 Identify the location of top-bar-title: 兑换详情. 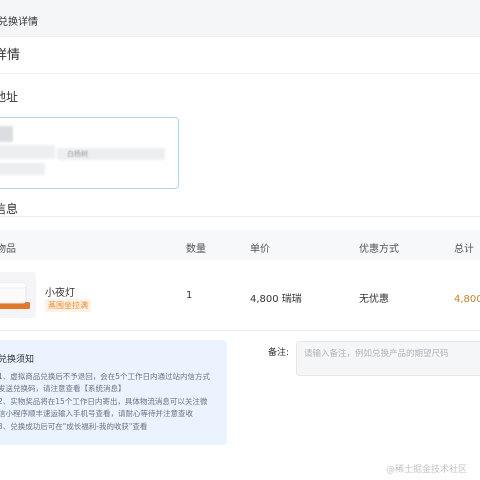
(19, 22).